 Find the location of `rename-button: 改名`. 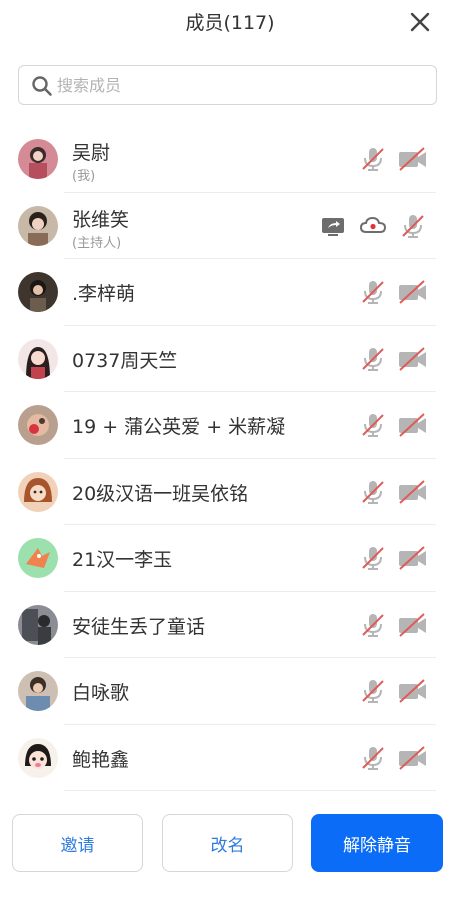

rename-button: 改名 is located at coordinates (227, 843).